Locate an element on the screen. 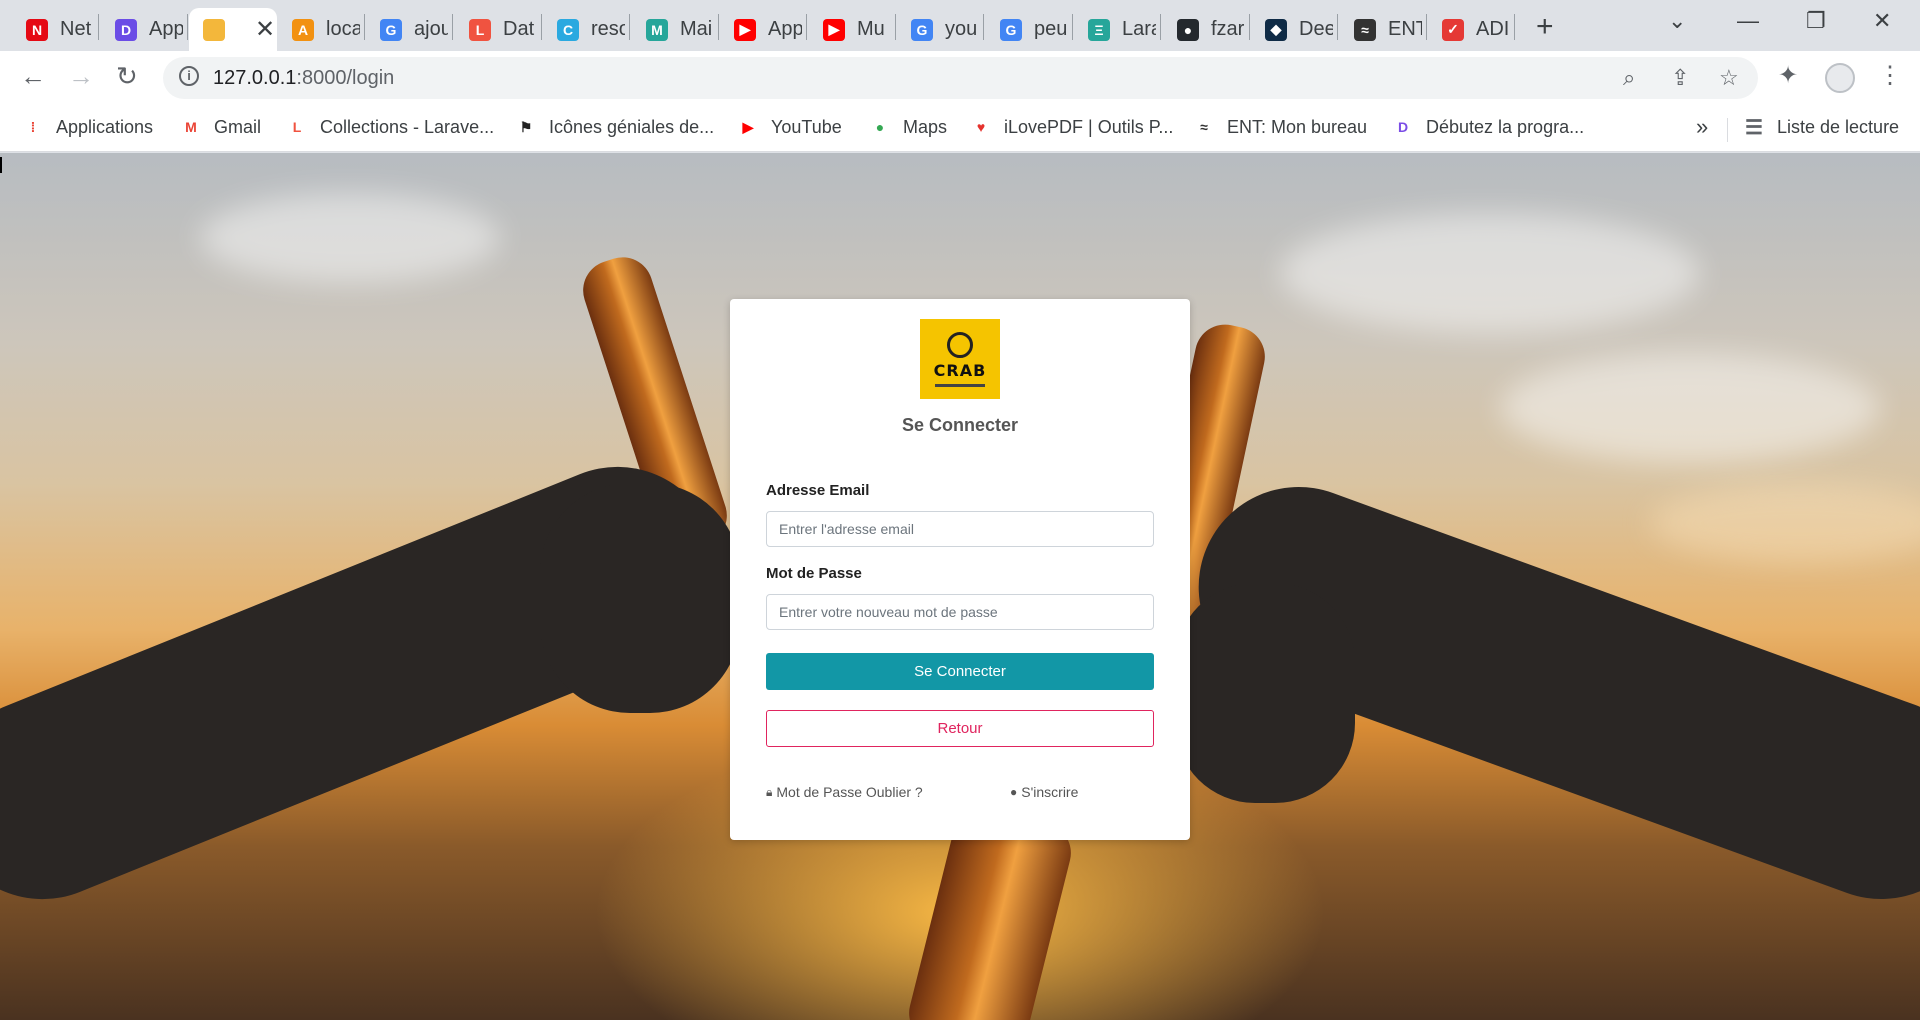 This screenshot has width=1920, height=1020. reading-list-label: Liste de lecture is located at coordinates (1838, 126).